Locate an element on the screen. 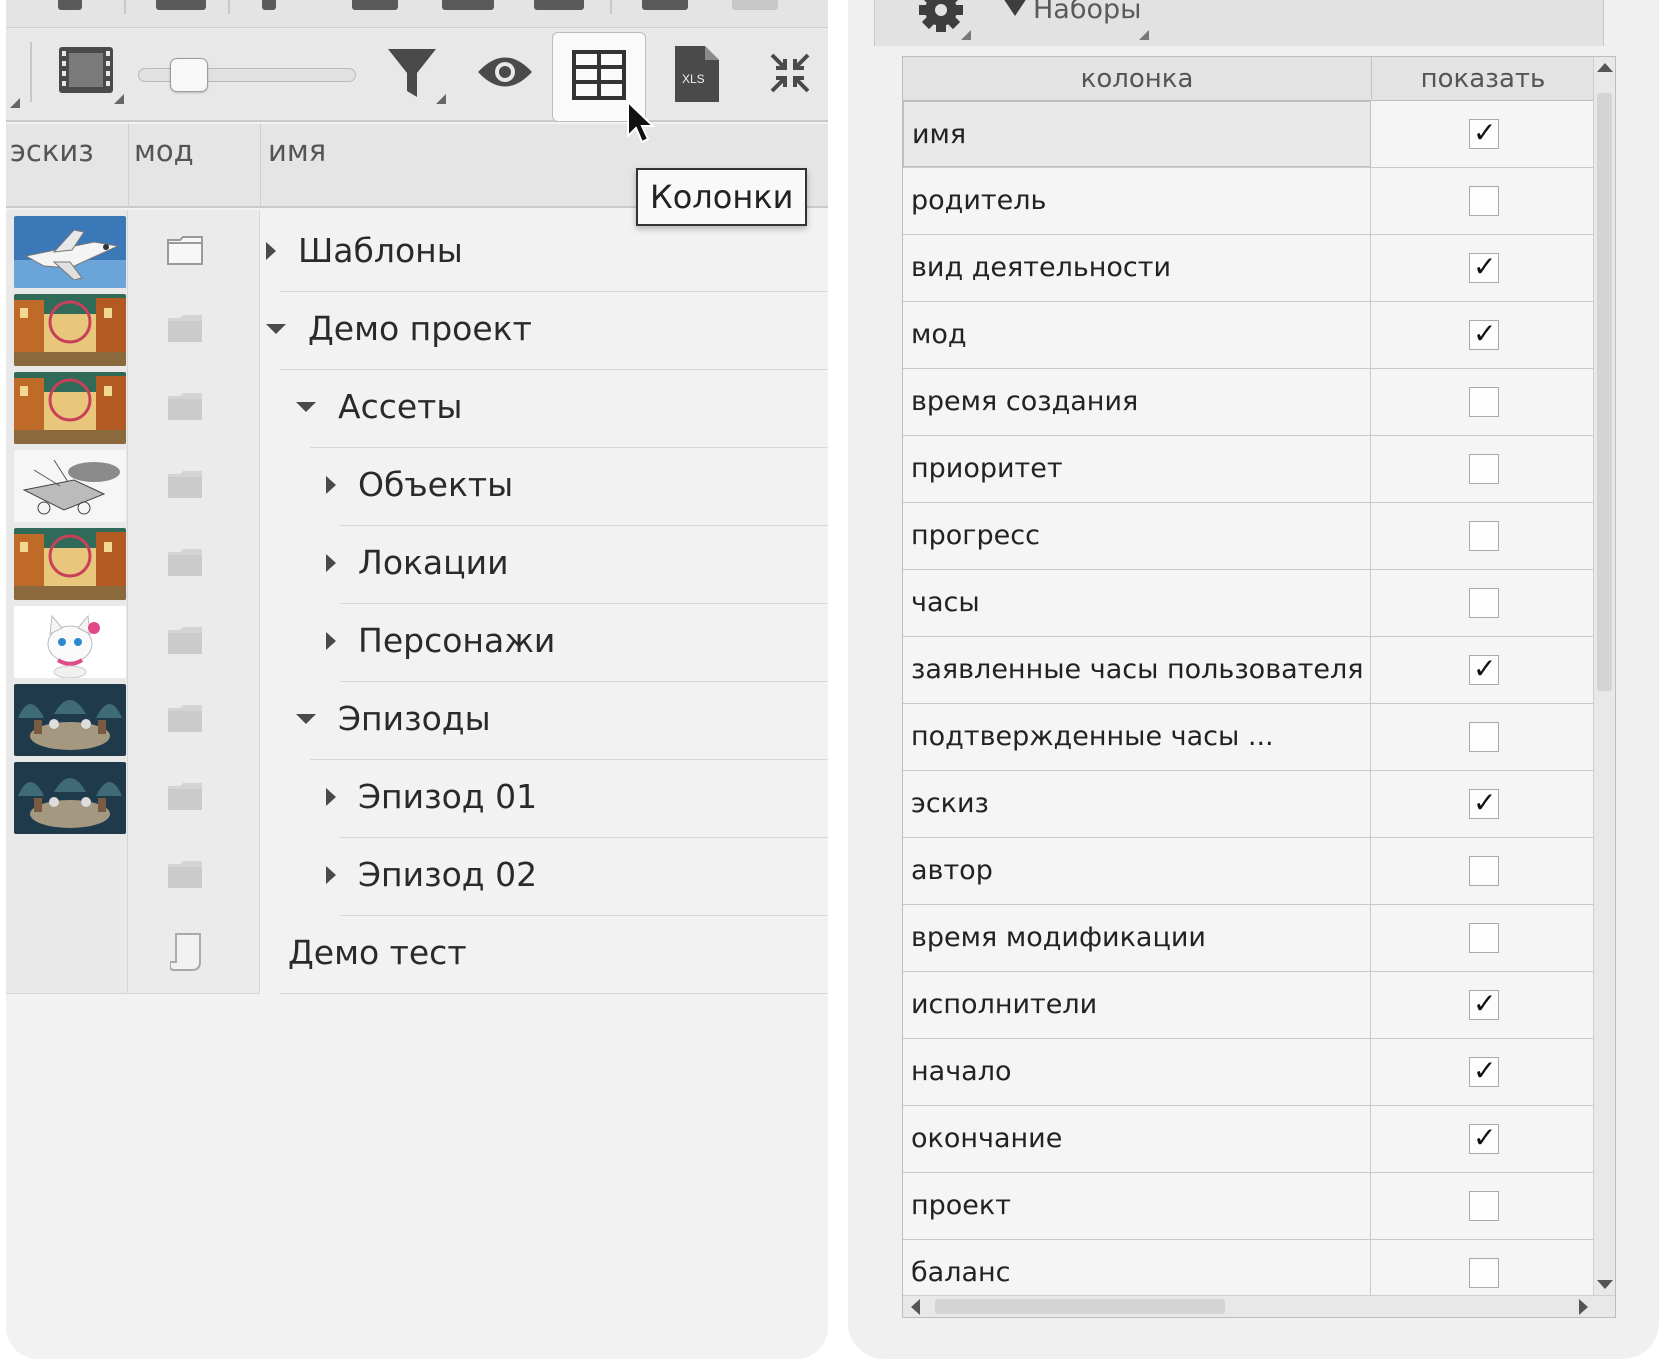 The width and height of the screenshot is (1659, 1359). copy-icon is located at coordinates (468, 5).